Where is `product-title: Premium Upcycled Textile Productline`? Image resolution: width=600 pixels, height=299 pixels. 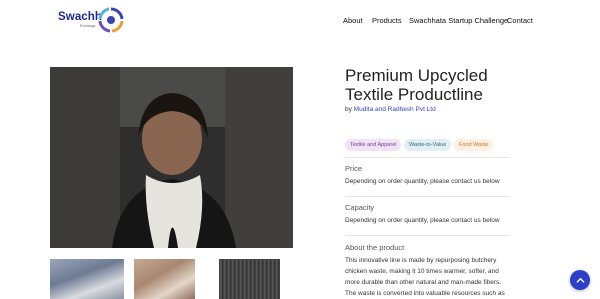 product-title: Premium Upcycled Textile Productline is located at coordinates (416, 85).